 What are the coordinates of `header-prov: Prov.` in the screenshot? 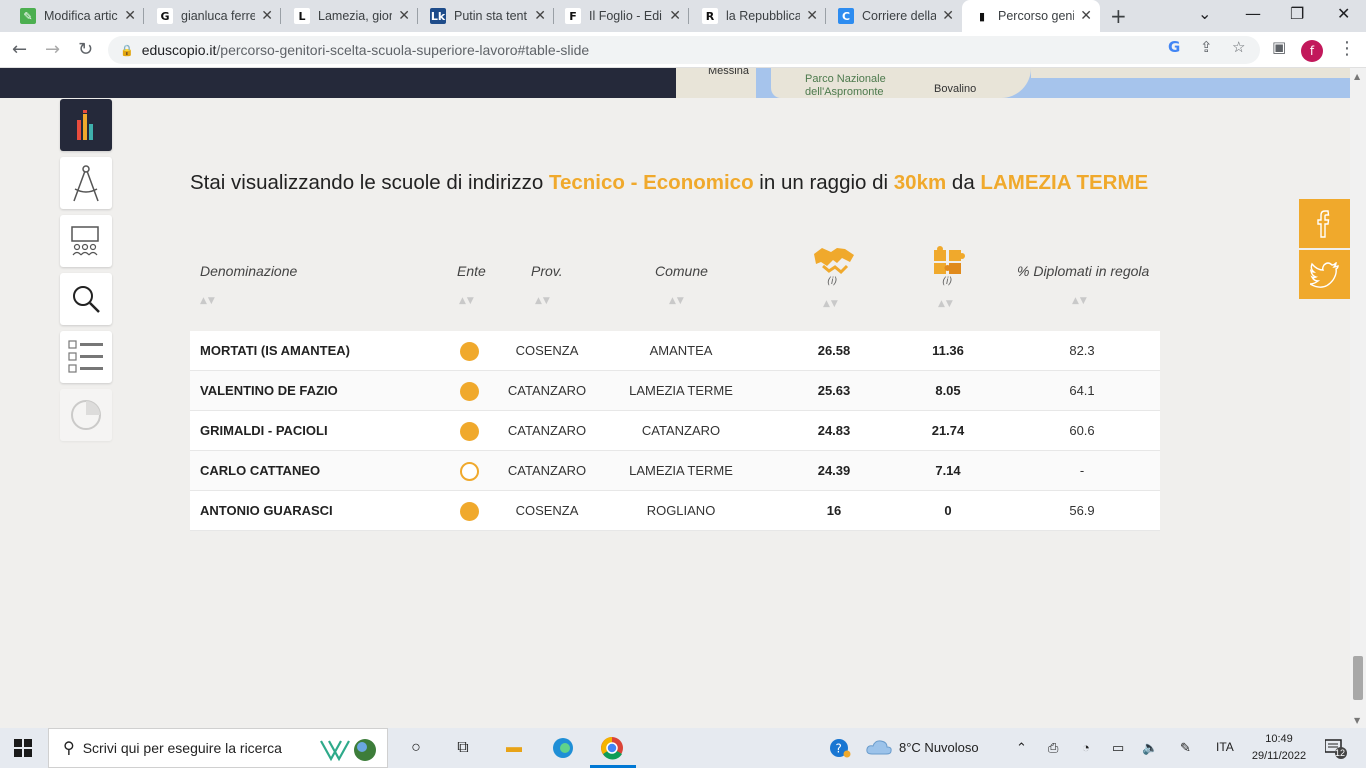 It's located at (547, 271).